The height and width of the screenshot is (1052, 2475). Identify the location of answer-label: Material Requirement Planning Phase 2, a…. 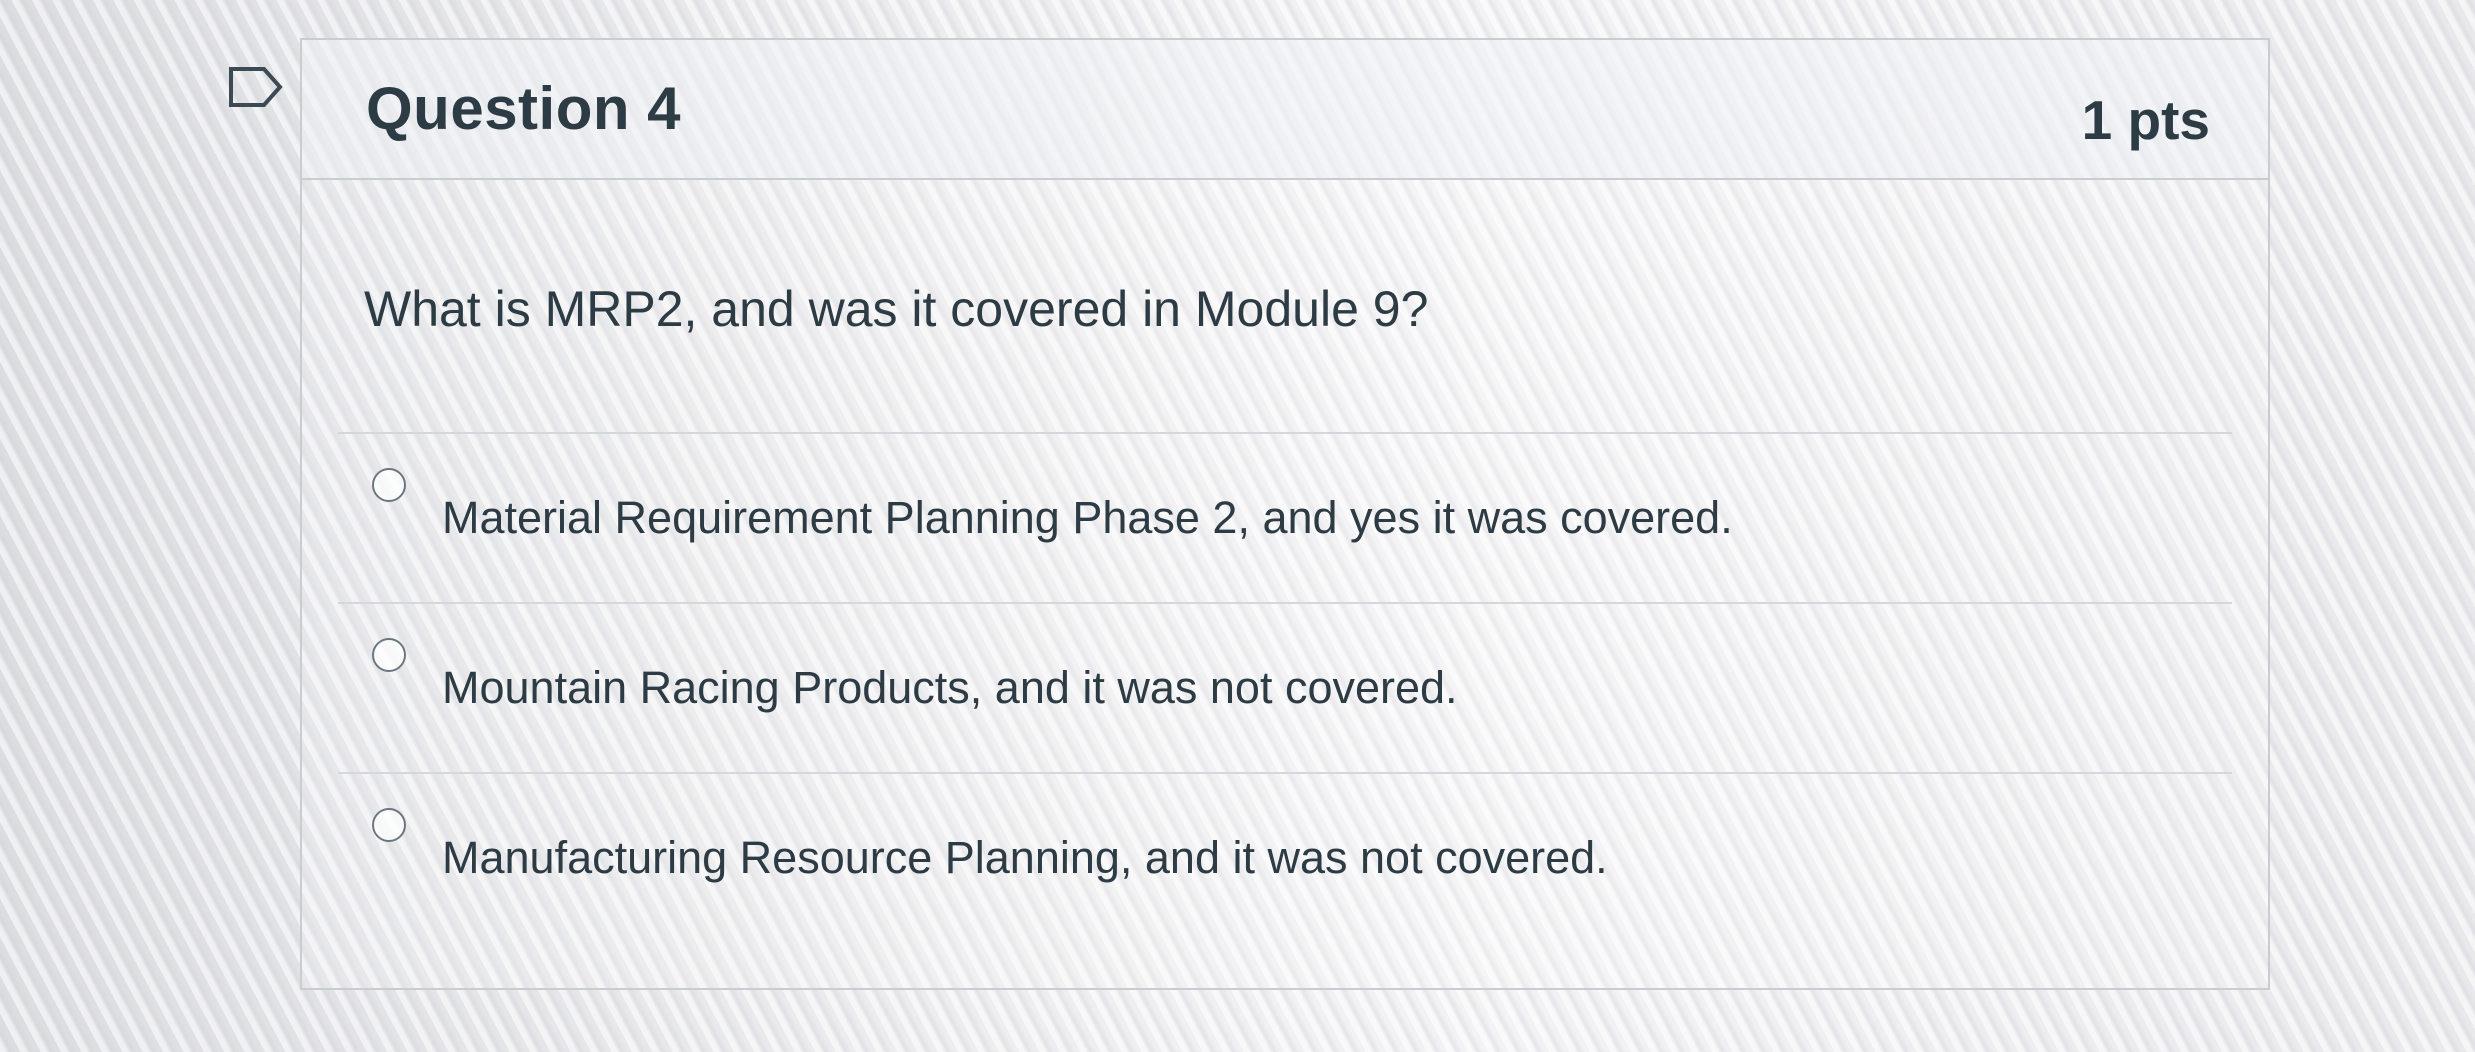
(1087, 518).